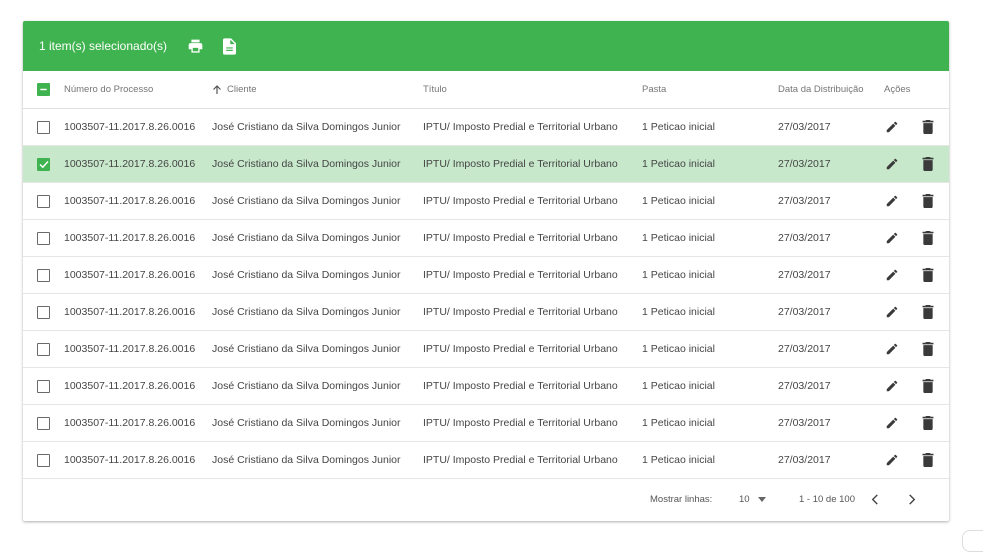 Image resolution: width=983 pixels, height=552 pixels. What do you see at coordinates (654, 89) in the screenshot?
I see `column-header-pasta: Pasta` at bounding box center [654, 89].